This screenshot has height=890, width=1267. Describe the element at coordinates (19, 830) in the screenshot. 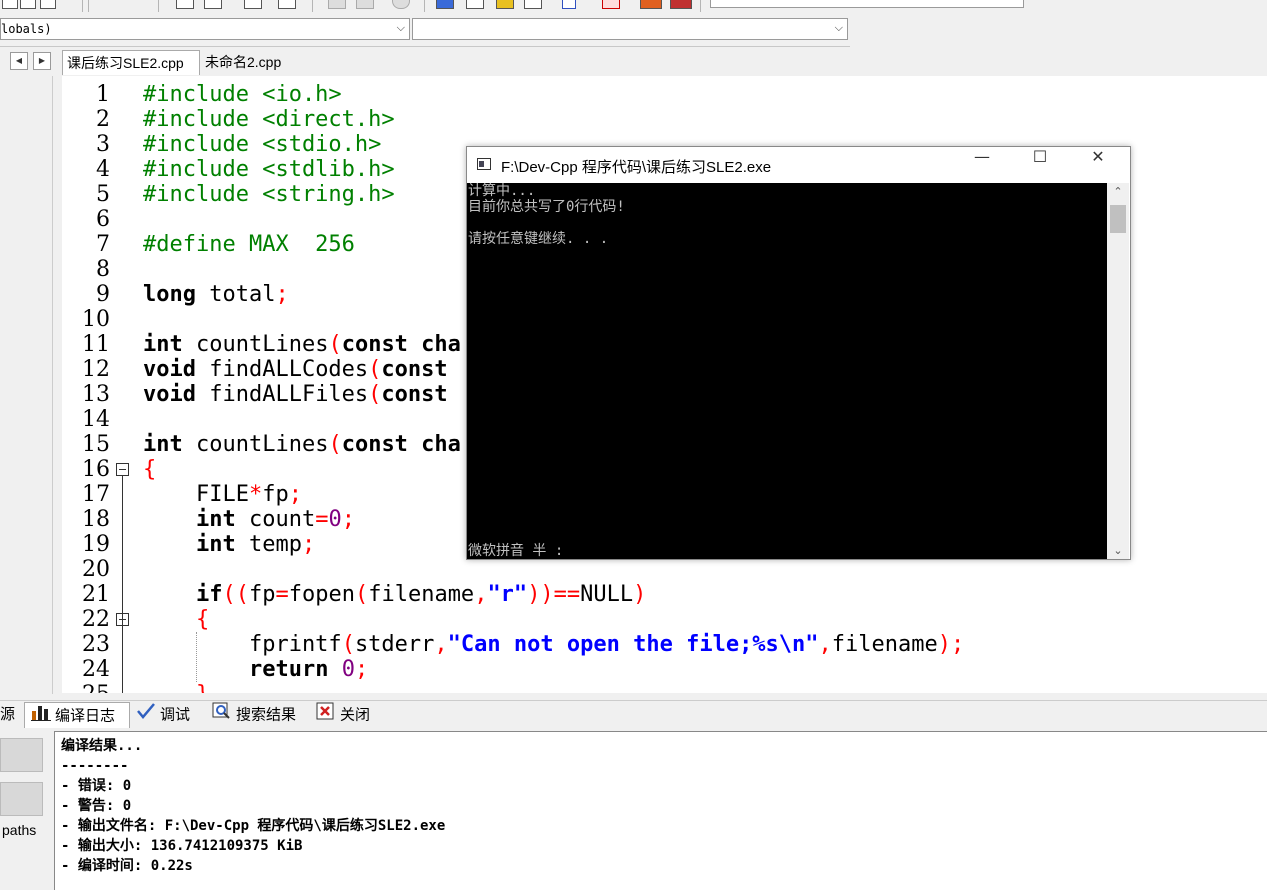

I see `paths-label: paths` at that location.